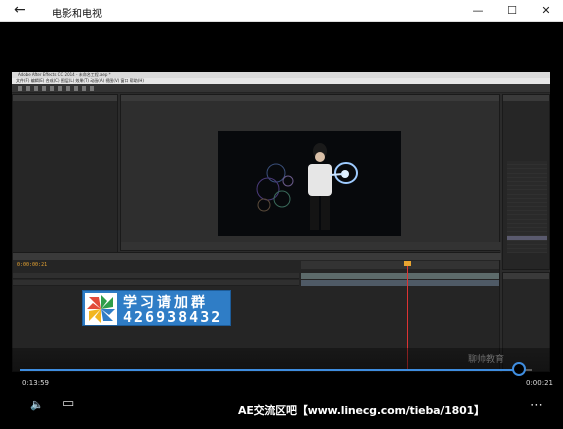  I want to click on more-options-icon: ⋯, so click(536, 405).